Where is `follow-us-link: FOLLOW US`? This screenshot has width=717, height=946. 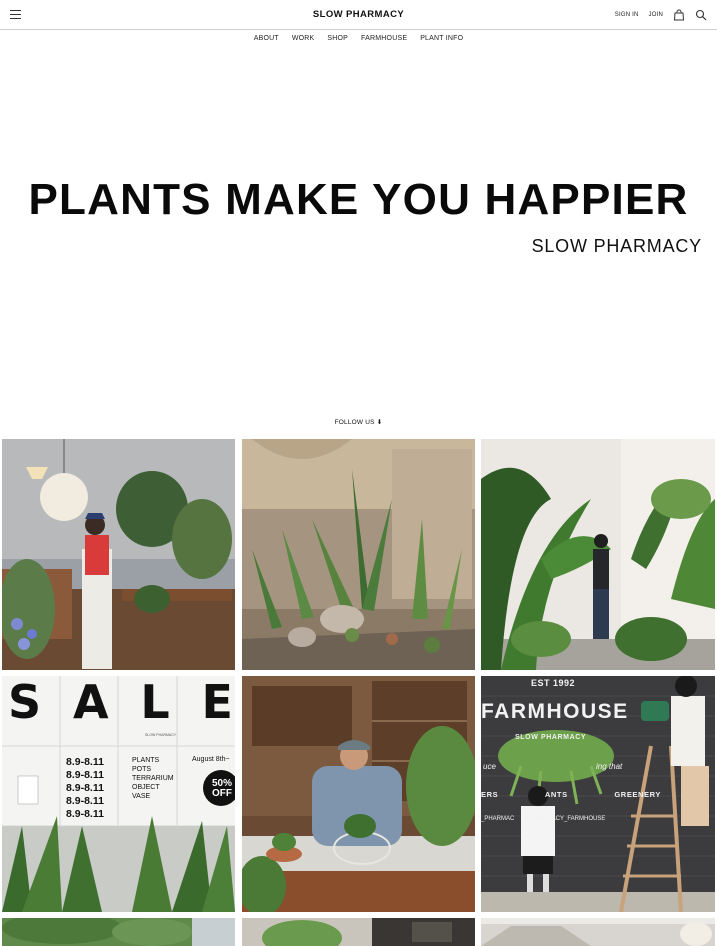
follow-us-link: FOLLOW US is located at coordinates (355, 422).